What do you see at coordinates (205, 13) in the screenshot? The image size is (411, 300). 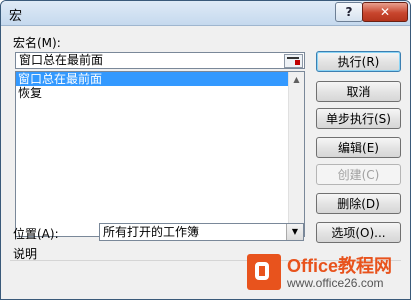 I see `title-bar: 宏 ? ✕` at bounding box center [205, 13].